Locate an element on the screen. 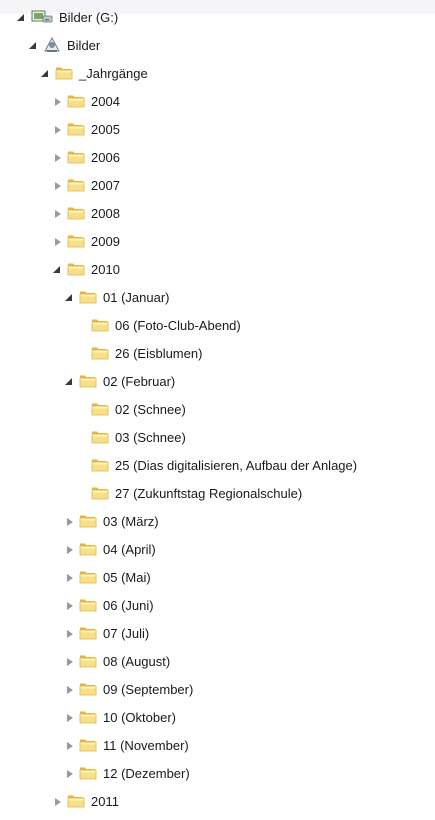 This screenshot has width=435, height=820. tree-item: 2010 is located at coordinates (217, 270).